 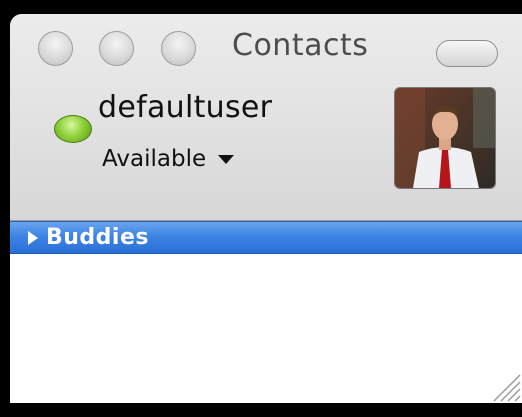 I want to click on window-title: Contacts, so click(x=300, y=45).